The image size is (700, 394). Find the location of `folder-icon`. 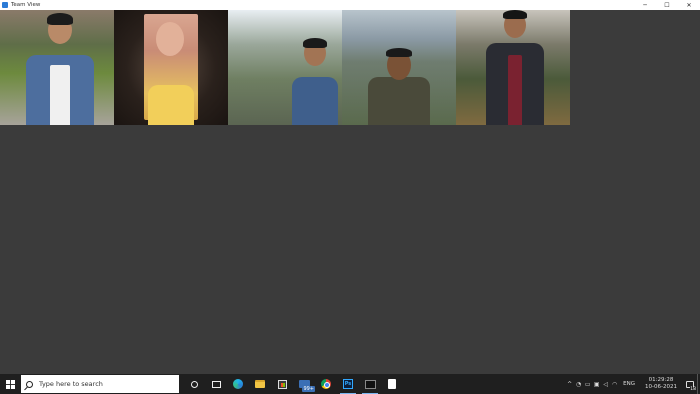

folder-icon is located at coordinates (260, 384).